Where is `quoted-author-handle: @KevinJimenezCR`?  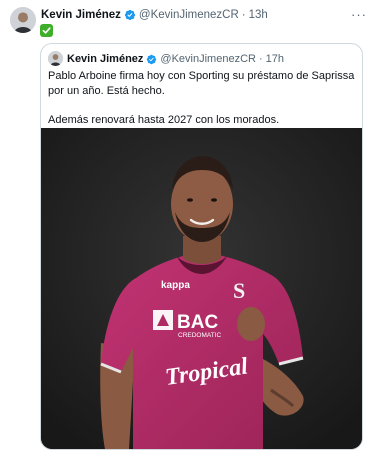
quoted-author-handle: @KevinJimenezCR is located at coordinates (208, 59).